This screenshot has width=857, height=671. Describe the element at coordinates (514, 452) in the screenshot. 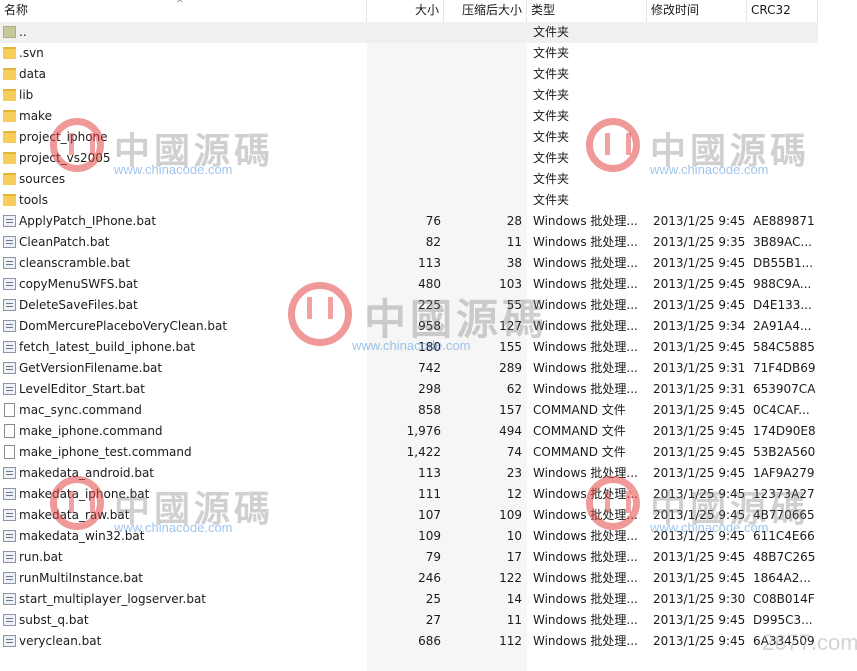

I see `packed-size: 74` at that location.